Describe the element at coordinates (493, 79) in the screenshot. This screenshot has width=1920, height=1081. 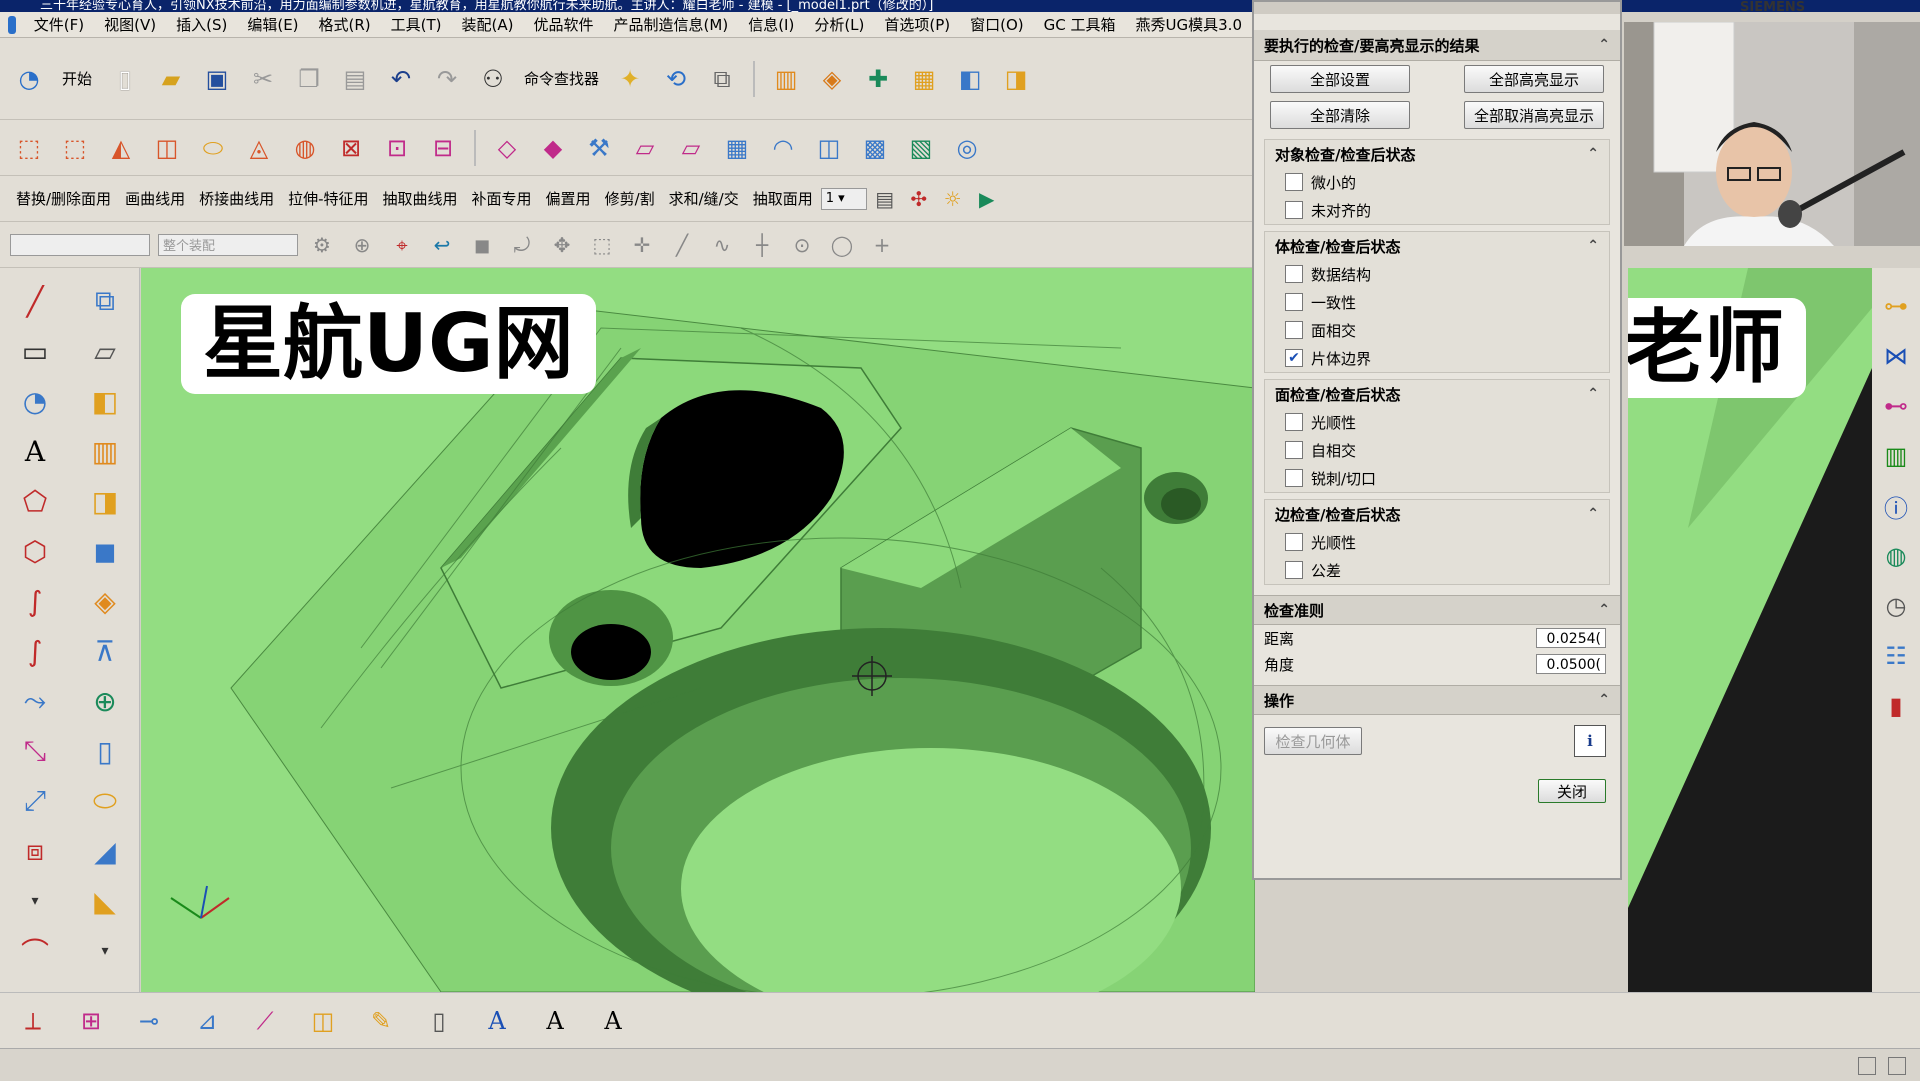
I see `binoculars-icon: ⚇` at that location.